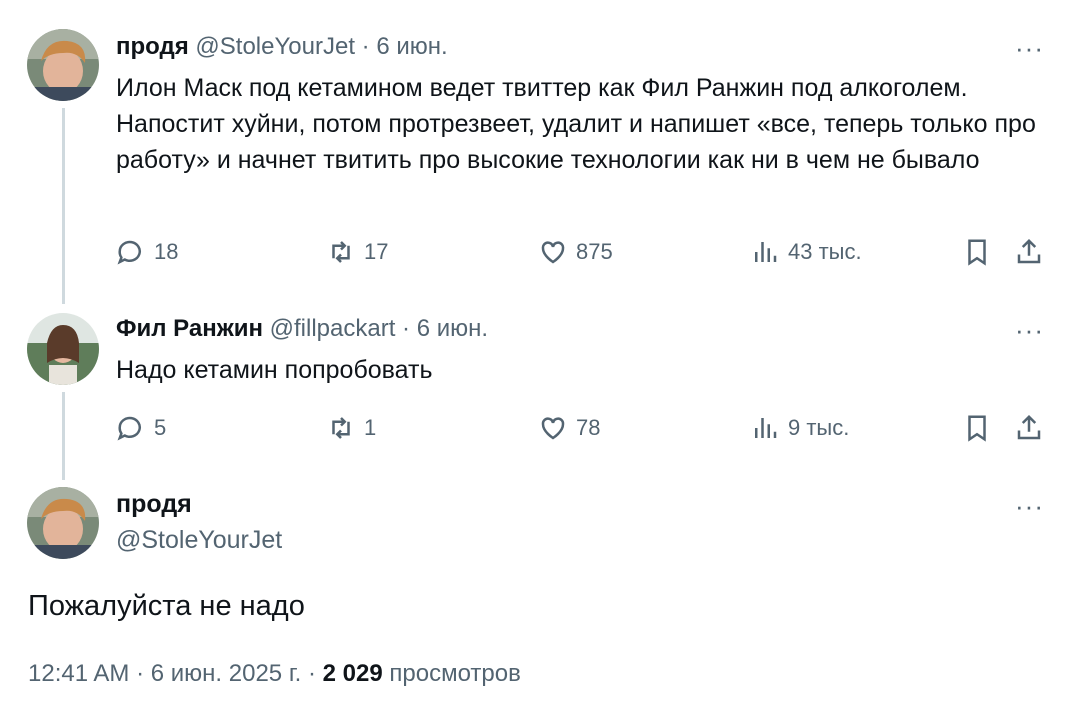 The height and width of the screenshot is (718, 1070). Describe the element at coordinates (189, 328) in the screenshot. I see `author-name: Фил Ранжин` at that location.